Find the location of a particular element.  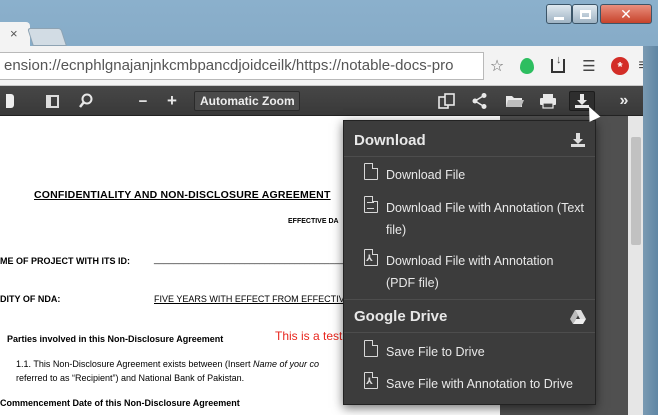

text-file-icon is located at coordinates (371, 204).